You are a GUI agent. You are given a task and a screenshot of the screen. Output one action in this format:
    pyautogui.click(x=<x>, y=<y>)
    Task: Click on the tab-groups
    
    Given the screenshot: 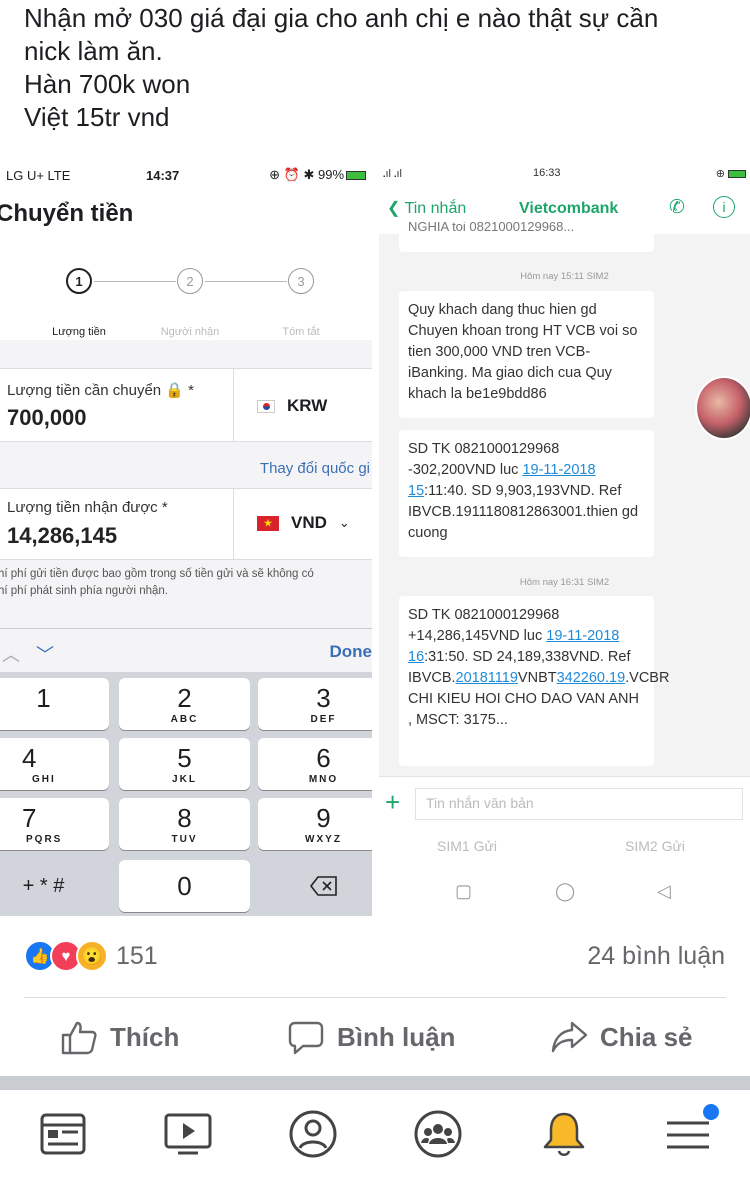 What is the action you would take?
    pyautogui.click(x=438, y=1134)
    